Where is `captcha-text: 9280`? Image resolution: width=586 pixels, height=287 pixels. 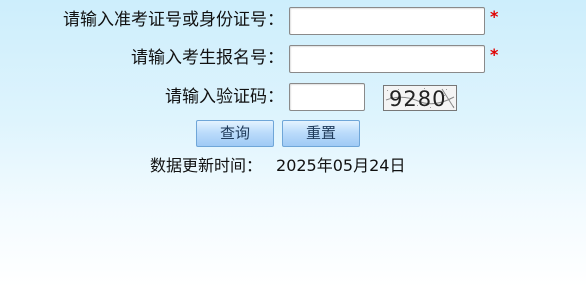
captcha-text: 9280 is located at coordinates (417, 98).